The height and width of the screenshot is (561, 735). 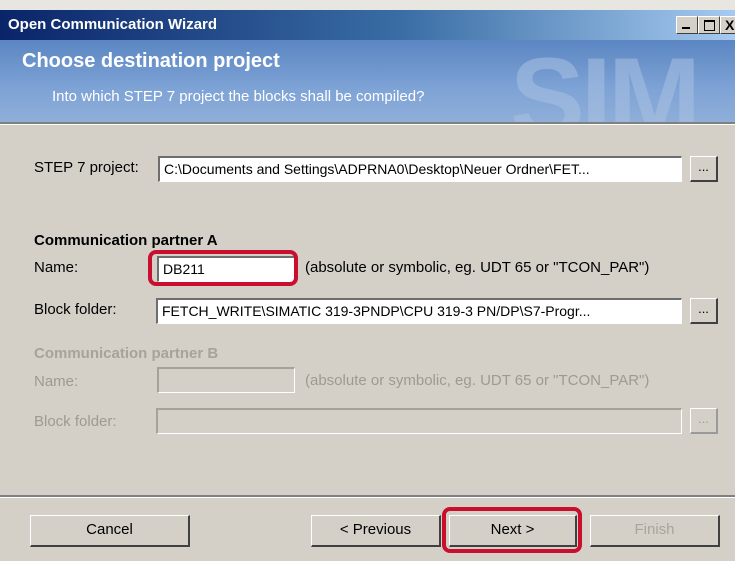 What do you see at coordinates (56, 267) in the screenshot?
I see `partner-a-name-label: Name:` at bounding box center [56, 267].